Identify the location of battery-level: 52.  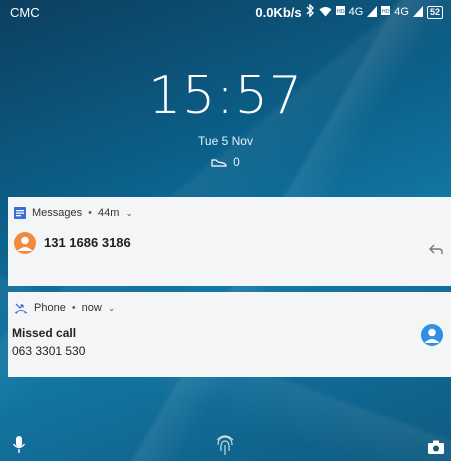
(434, 11).